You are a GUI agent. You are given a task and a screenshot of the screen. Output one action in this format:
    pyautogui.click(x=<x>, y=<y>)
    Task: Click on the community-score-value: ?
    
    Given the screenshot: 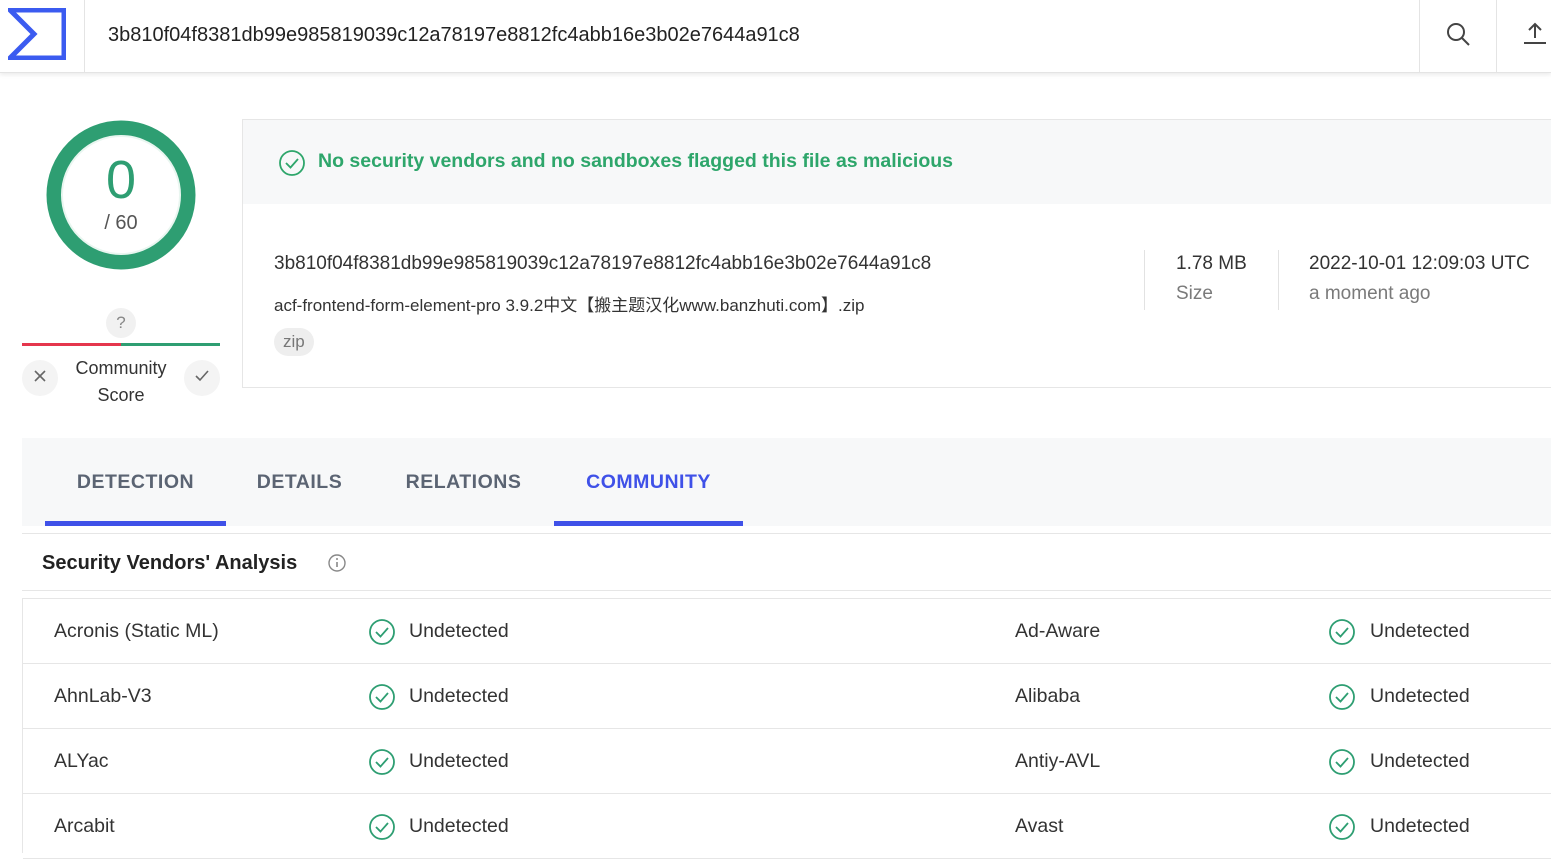 What is the action you would take?
    pyautogui.click(x=121, y=323)
    